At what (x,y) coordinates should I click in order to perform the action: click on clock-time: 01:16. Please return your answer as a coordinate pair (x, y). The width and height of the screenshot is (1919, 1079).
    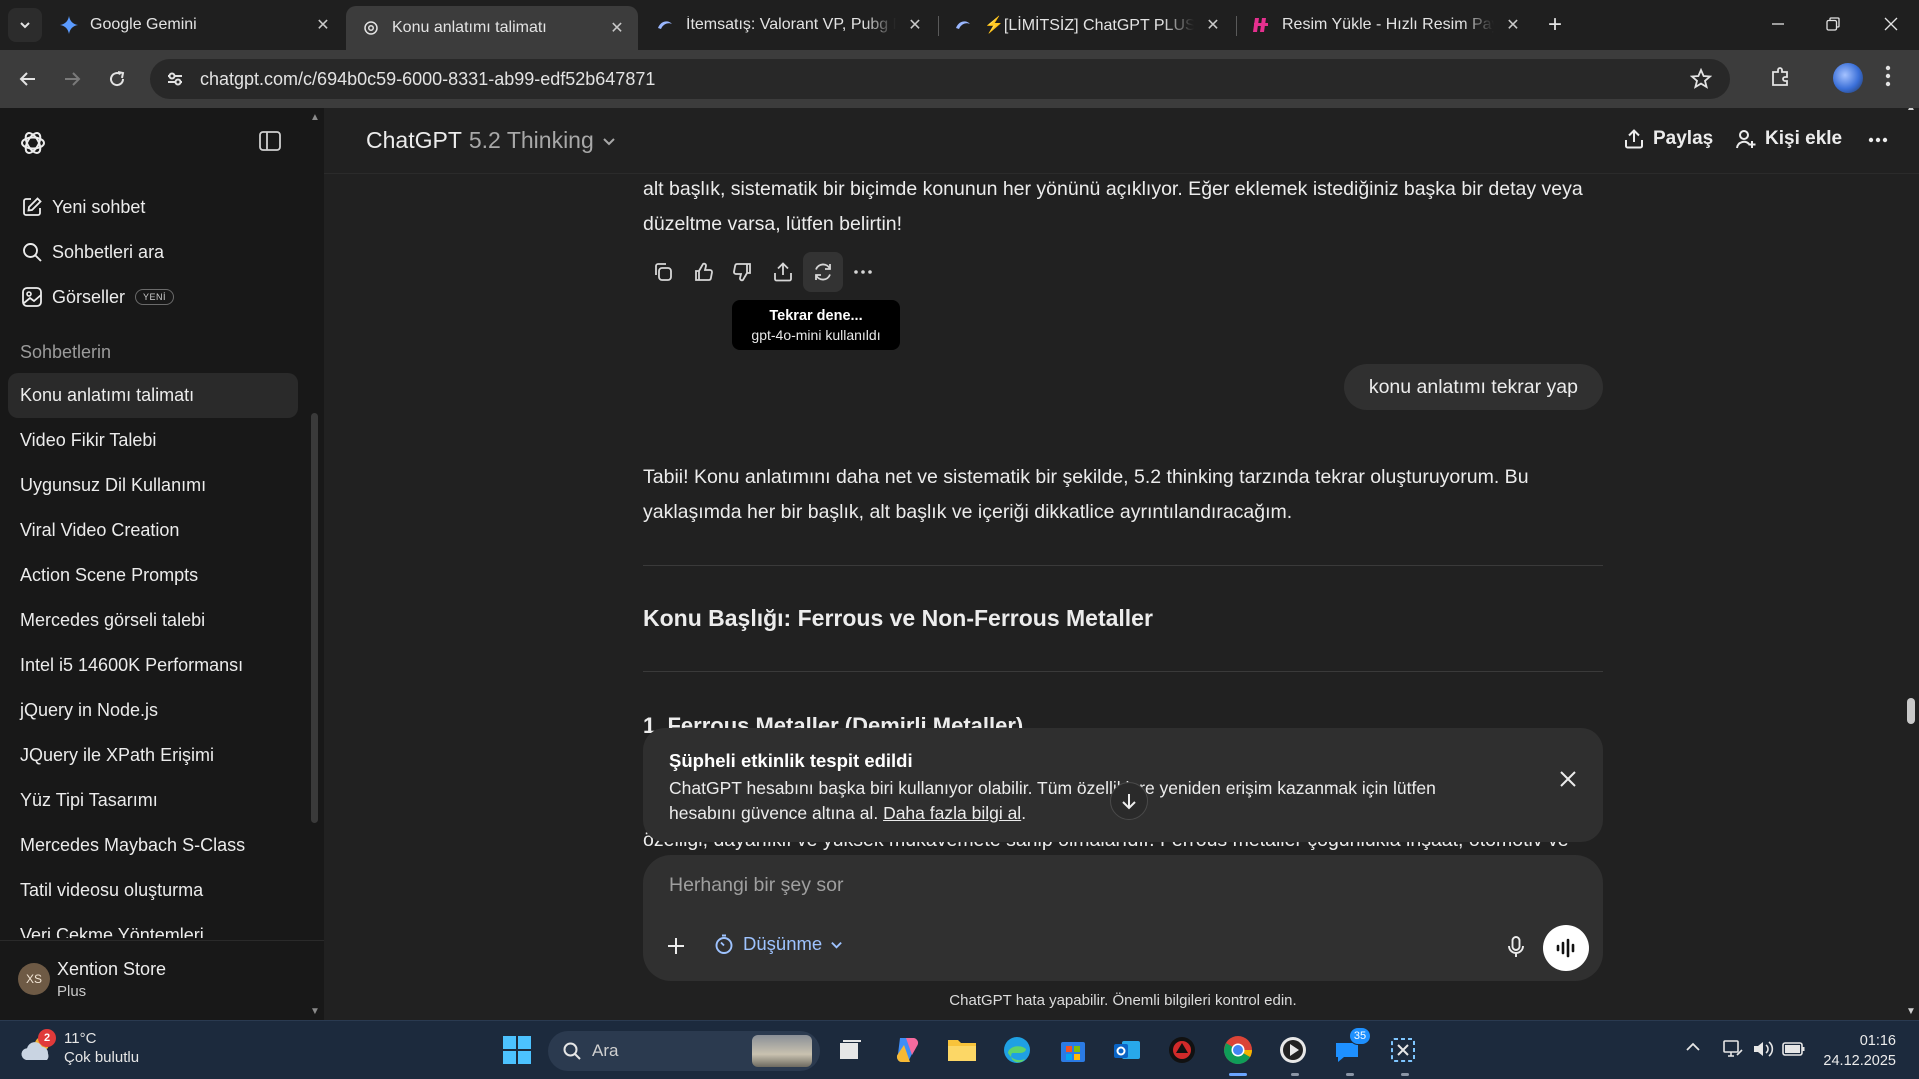
    Looking at the image, I should click on (1877, 1041).